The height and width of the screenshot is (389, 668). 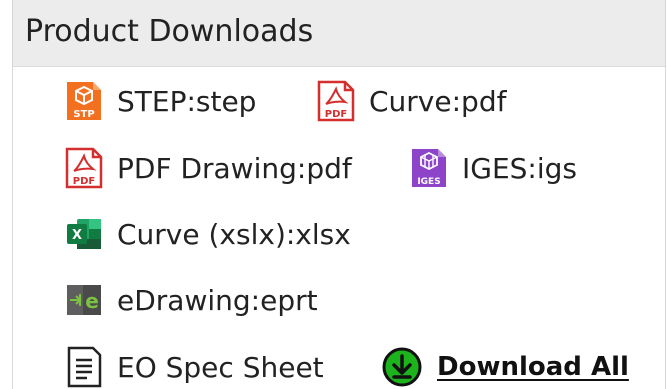 I want to click on download-edrawing-link: e eDrawing:eprt, so click(x=191, y=300).